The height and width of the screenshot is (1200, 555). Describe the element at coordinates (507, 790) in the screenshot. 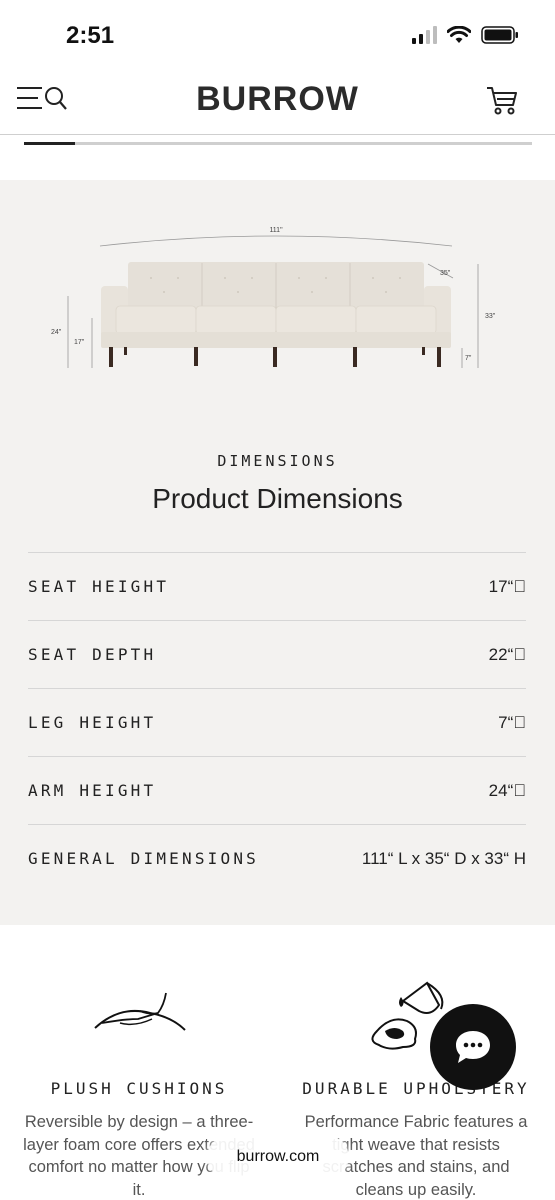

I see `dimension-value: 24“ ` at that location.